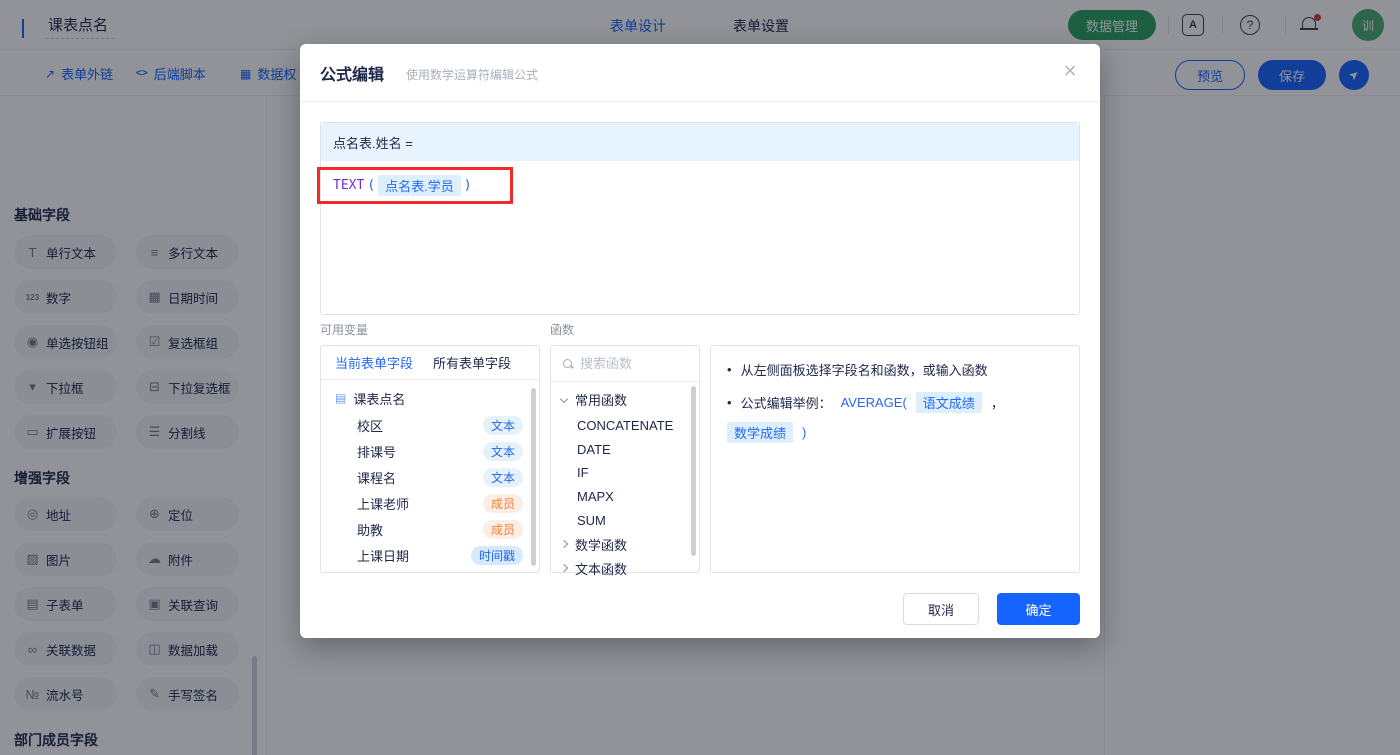 The width and height of the screenshot is (1400, 755). Describe the element at coordinates (430, 451) in the screenshot. I see `variable-row: 排课号 文本` at that location.